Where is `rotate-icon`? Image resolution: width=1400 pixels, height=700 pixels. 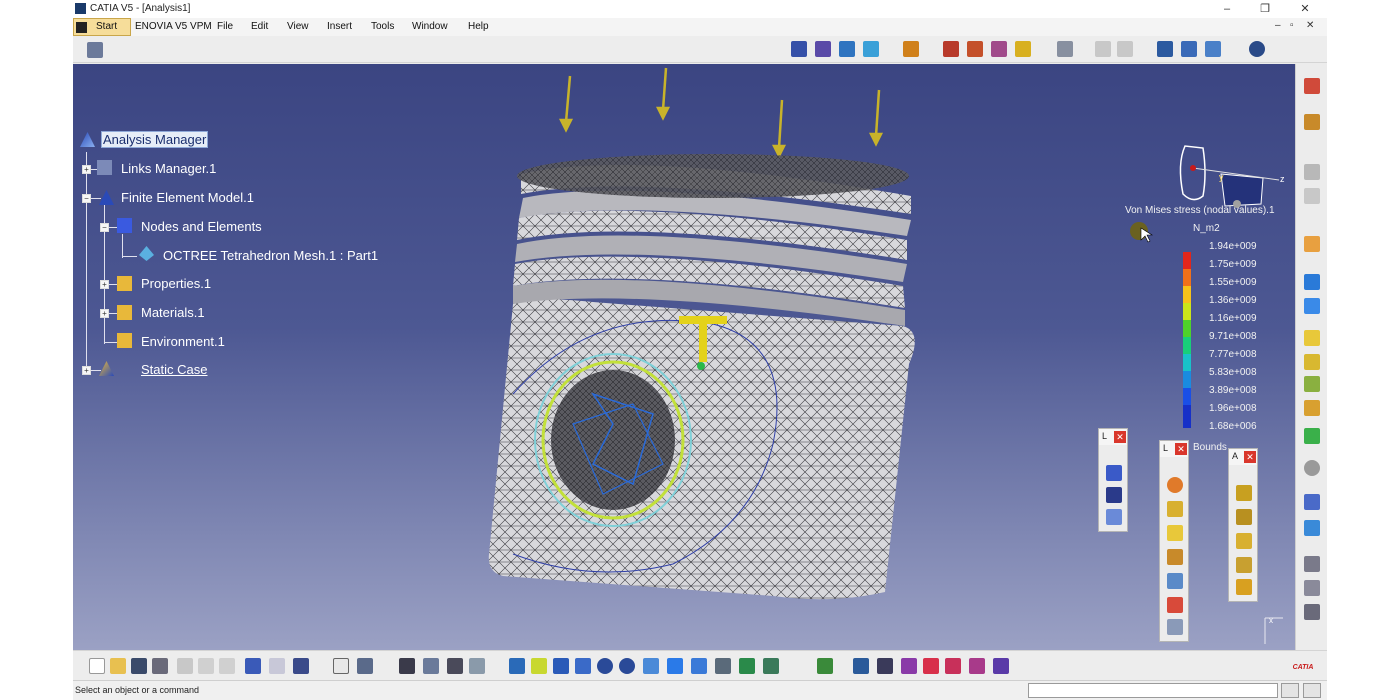 rotate-icon is located at coordinates (1213, 49).